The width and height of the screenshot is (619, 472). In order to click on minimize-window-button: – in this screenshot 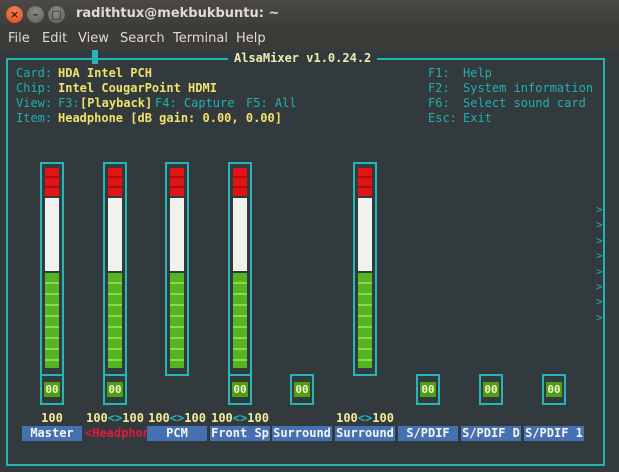, I will do `click(35, 14)`.